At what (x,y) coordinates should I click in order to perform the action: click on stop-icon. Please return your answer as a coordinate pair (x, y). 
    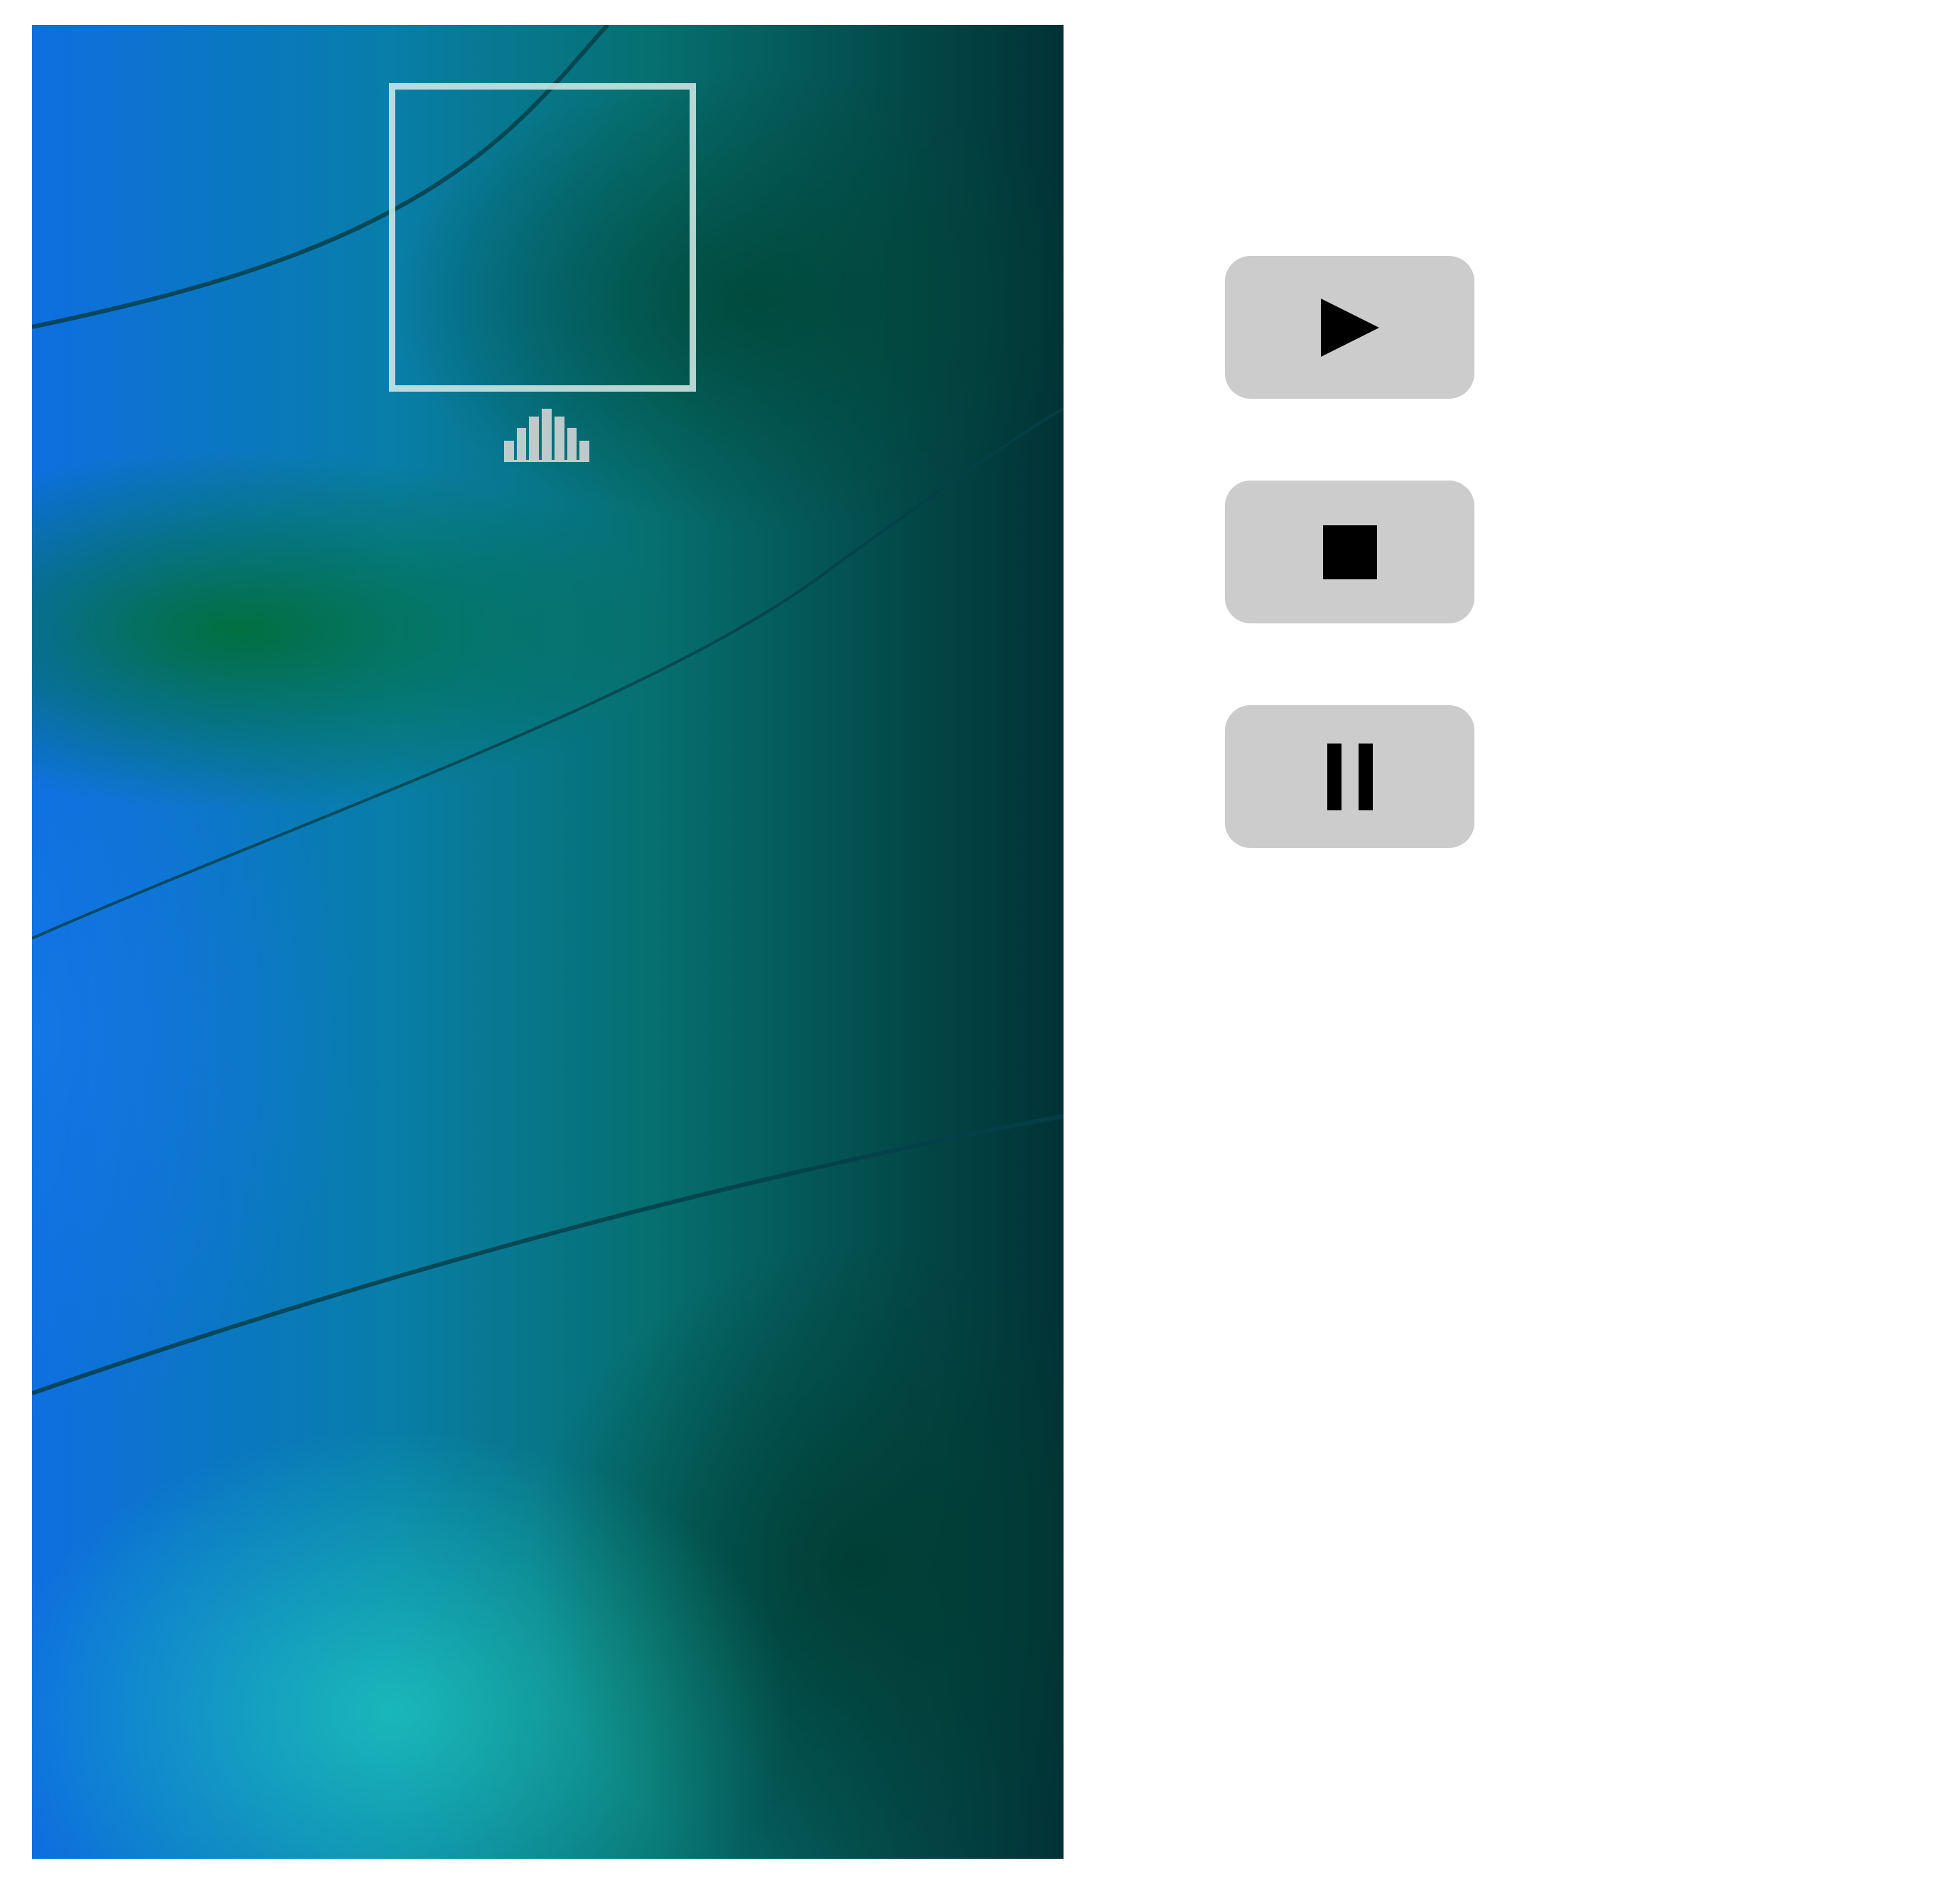
    Looking at the image, I should click on (1349, 552).